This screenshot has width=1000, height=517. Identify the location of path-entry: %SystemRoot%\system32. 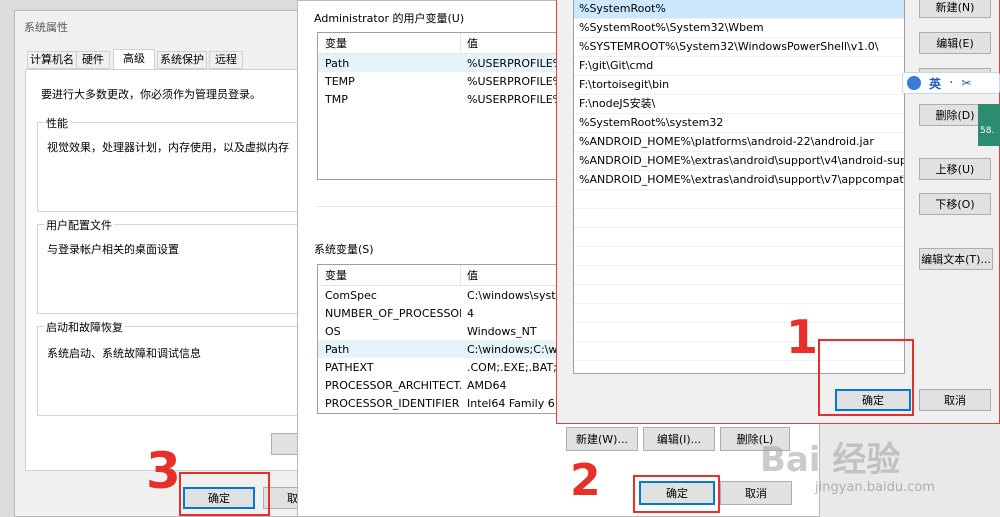
(739, 123).